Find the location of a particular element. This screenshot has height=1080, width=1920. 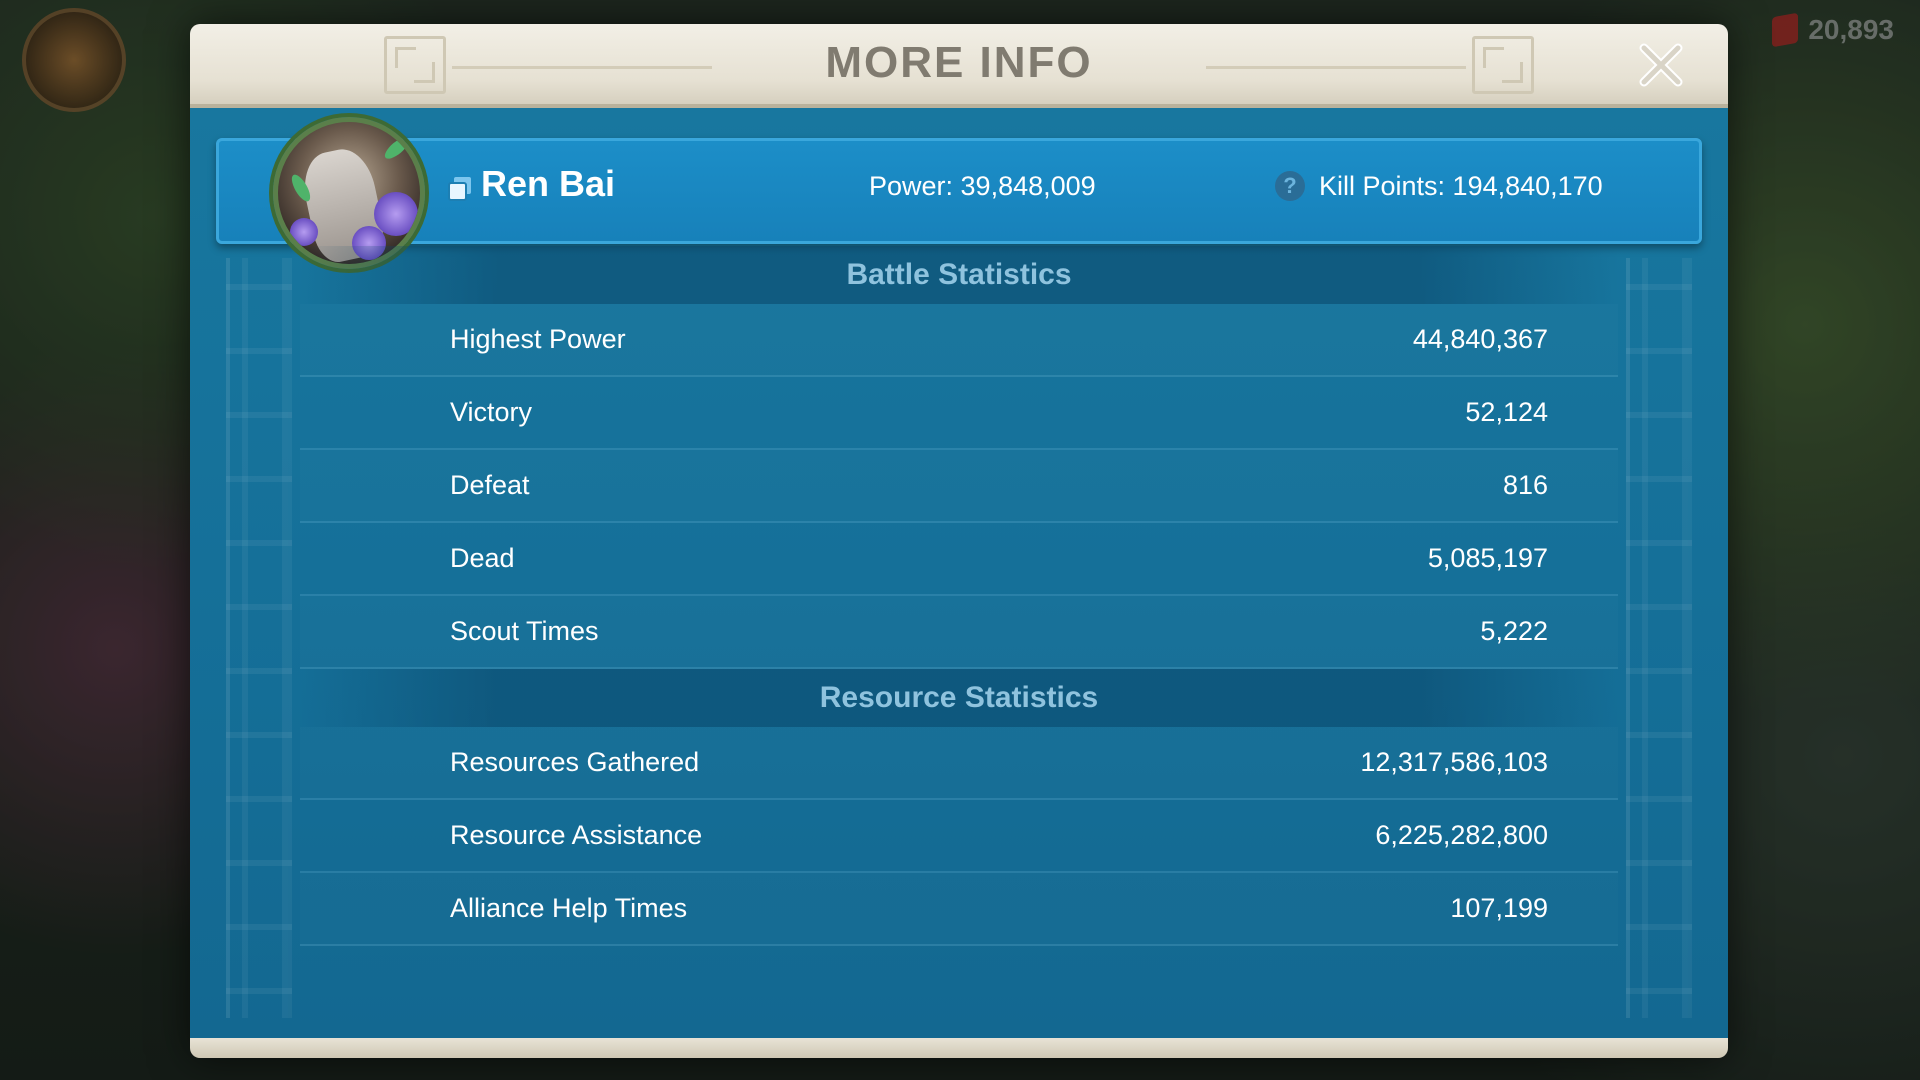

avatar-leaf is located at coordinates (397, 148).